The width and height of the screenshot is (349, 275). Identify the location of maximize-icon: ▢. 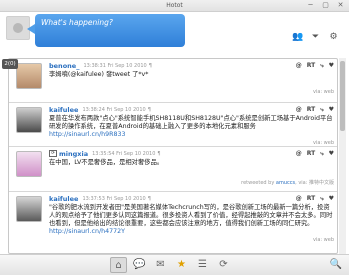
(325, 5).